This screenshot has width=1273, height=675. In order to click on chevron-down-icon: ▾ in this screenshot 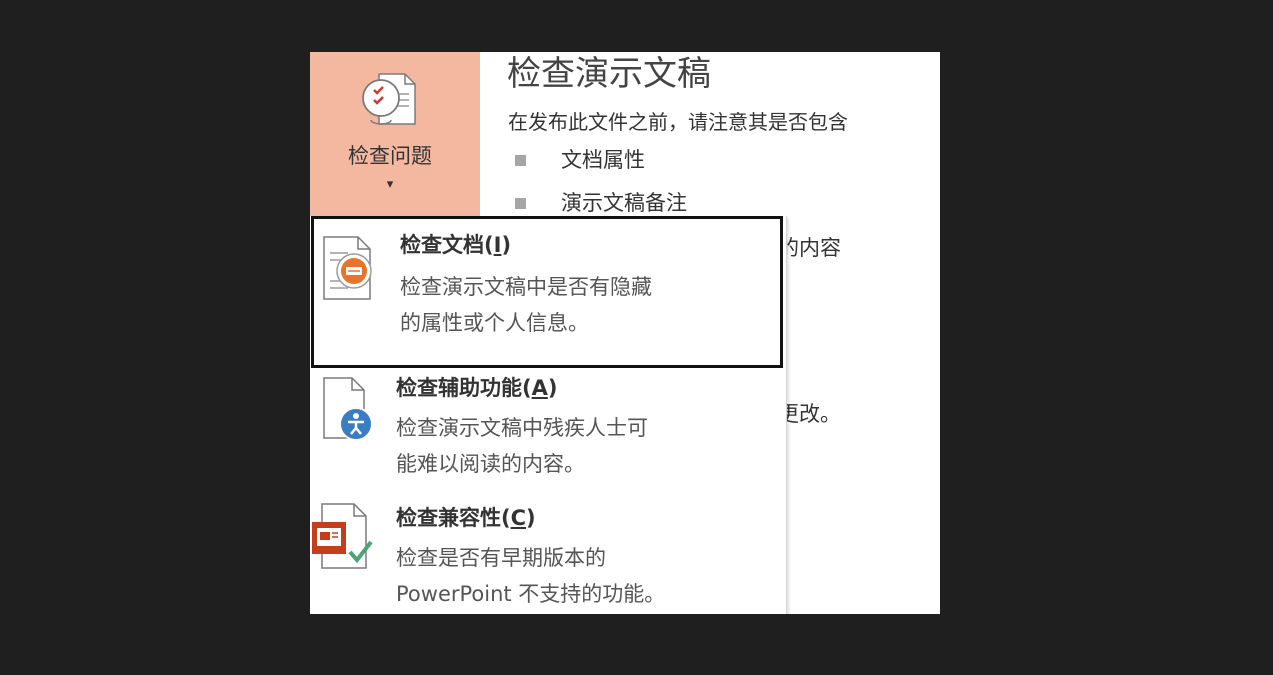, I will do `click(390, 184)`.